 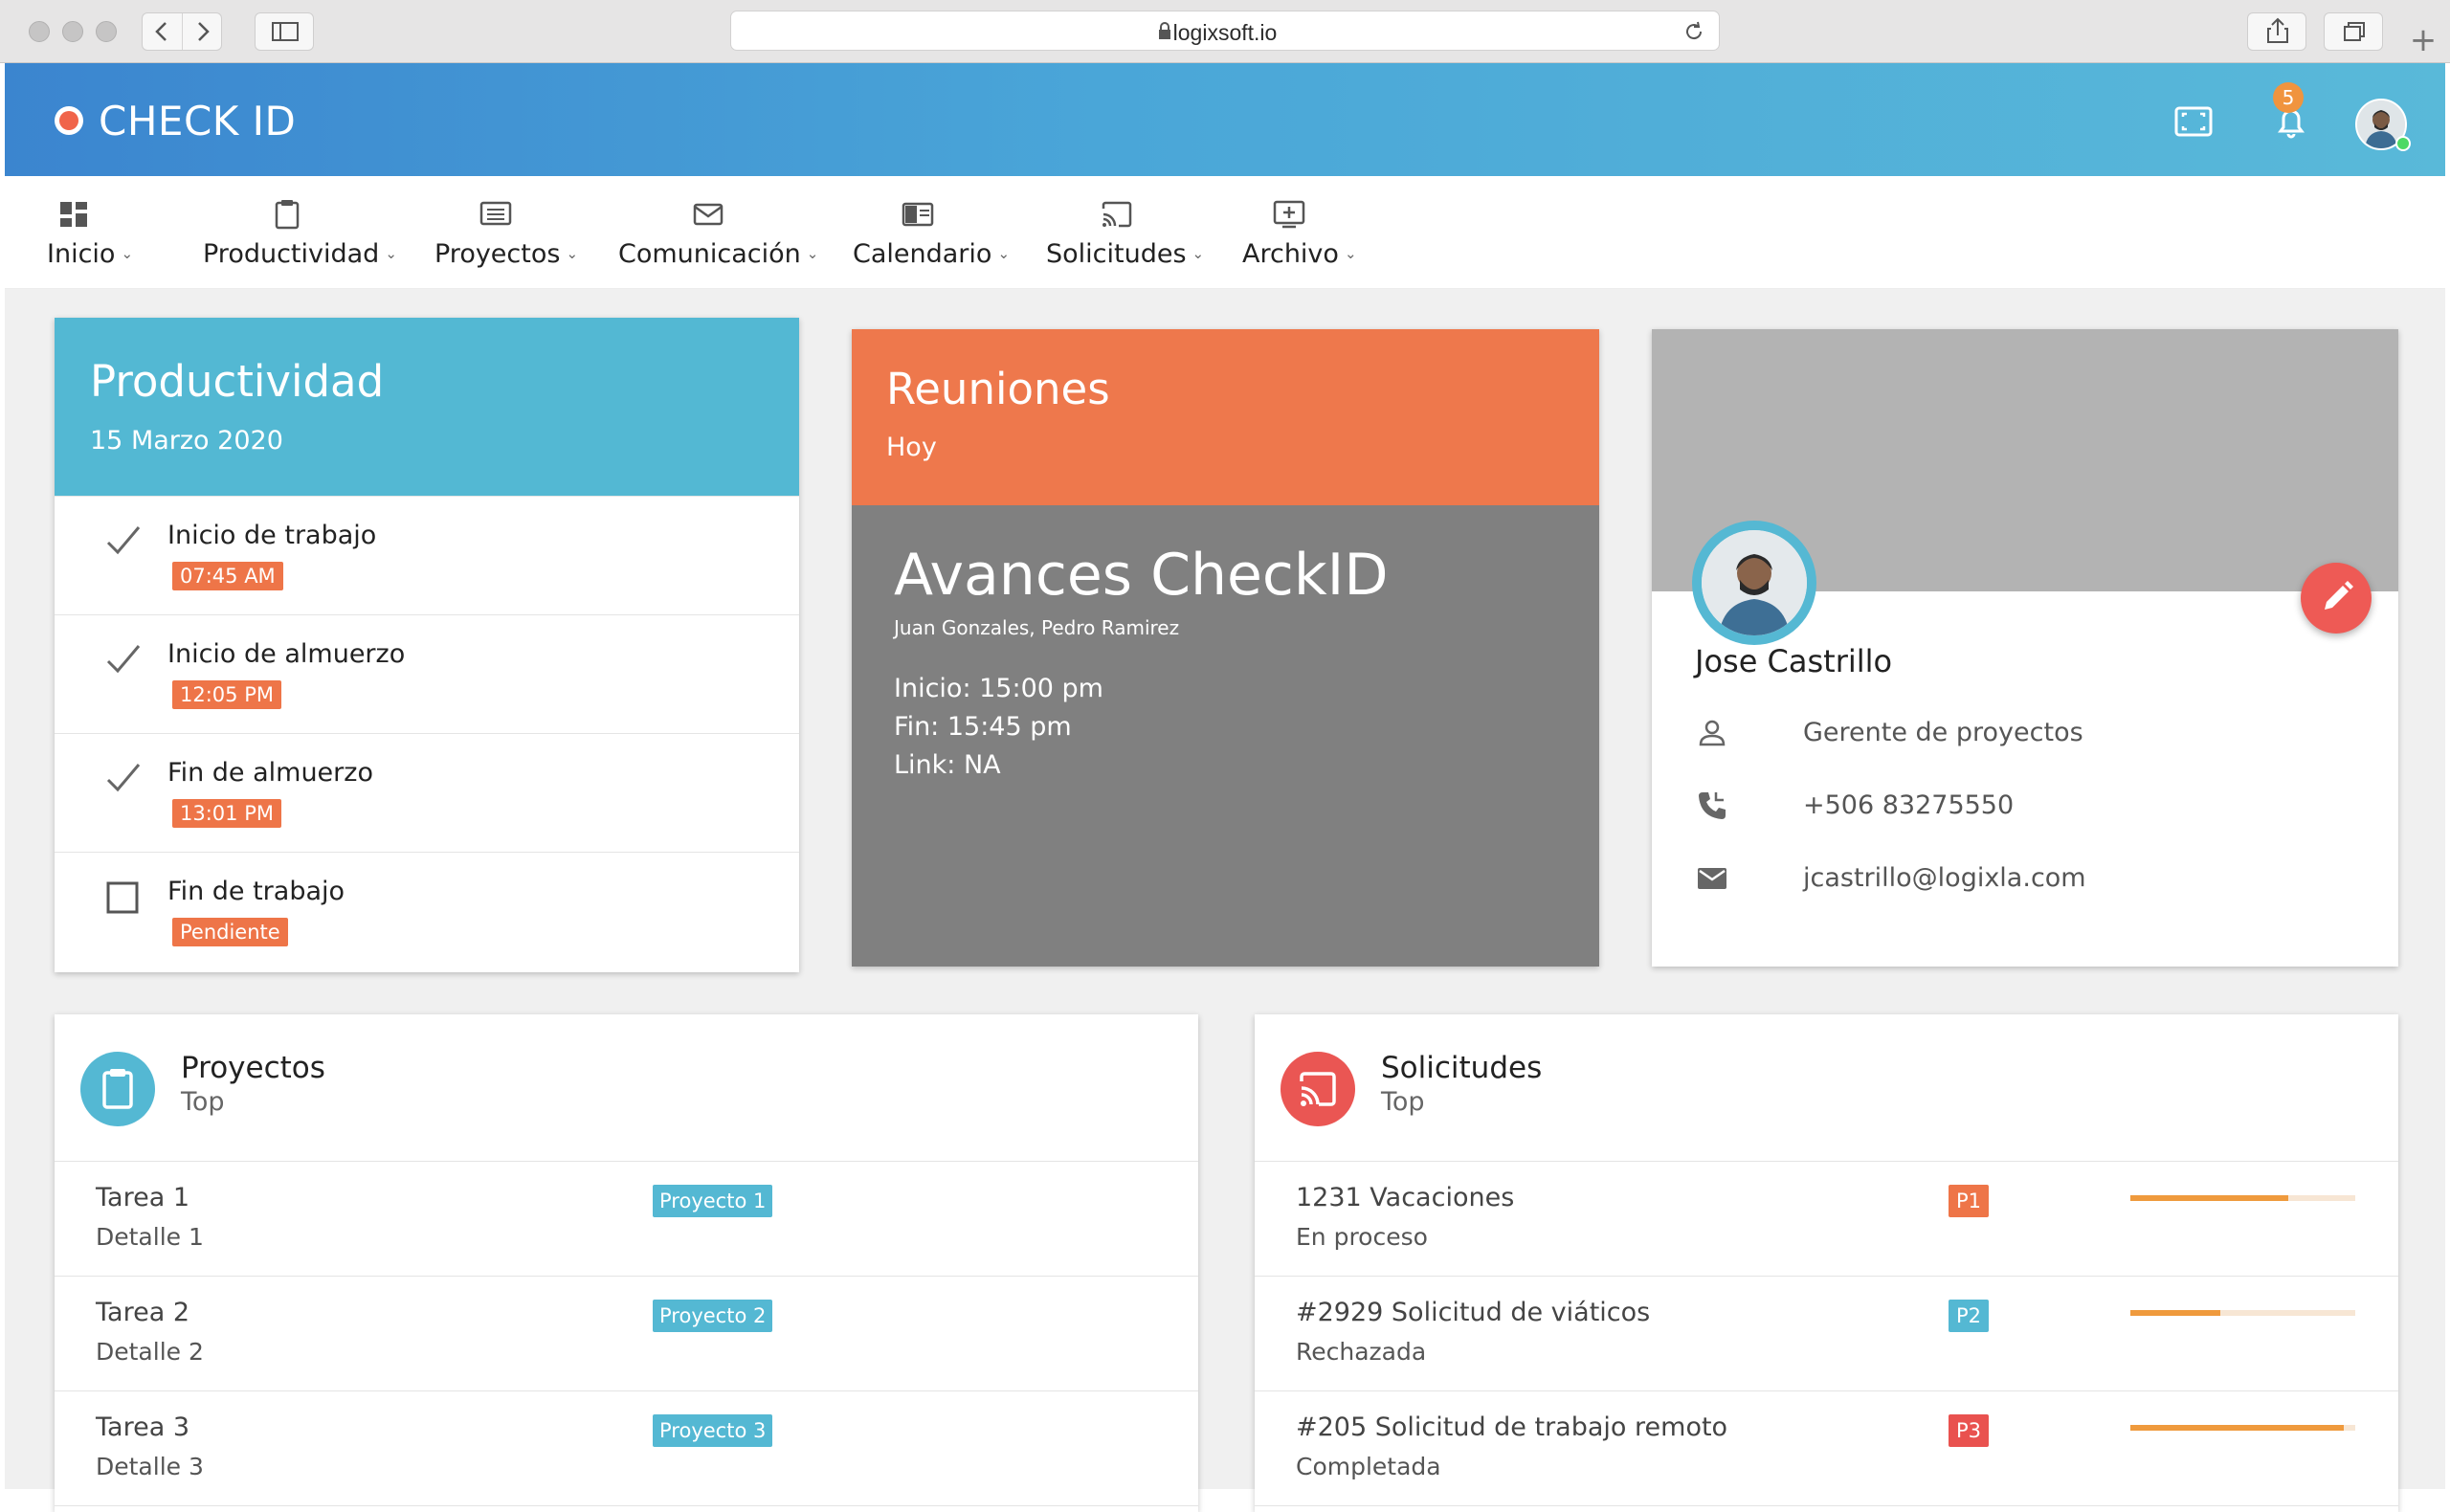 I want to click on profile-role-row: Gerente de proyectos, so click(x=1934, y=733).